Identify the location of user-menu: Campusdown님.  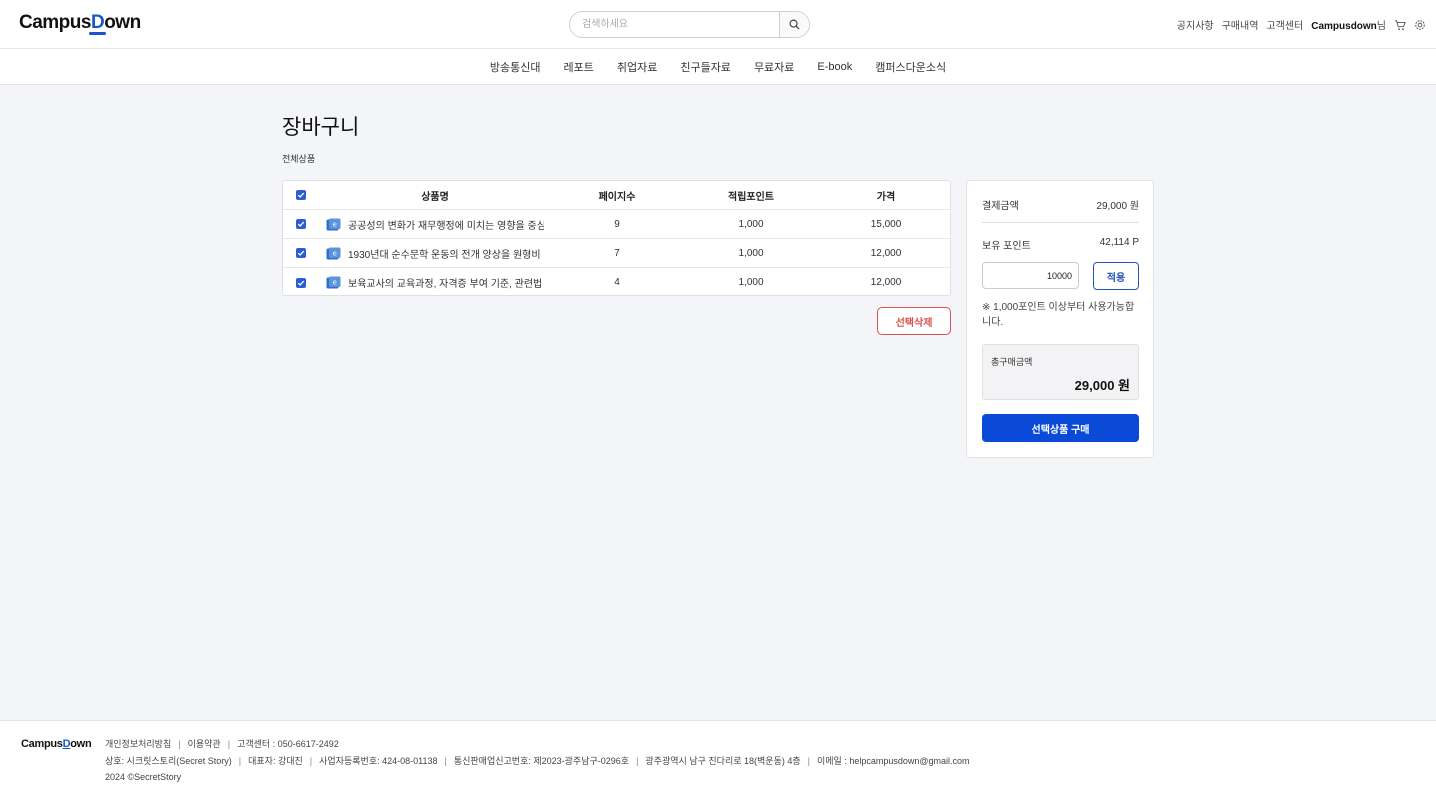
(1348, 24).